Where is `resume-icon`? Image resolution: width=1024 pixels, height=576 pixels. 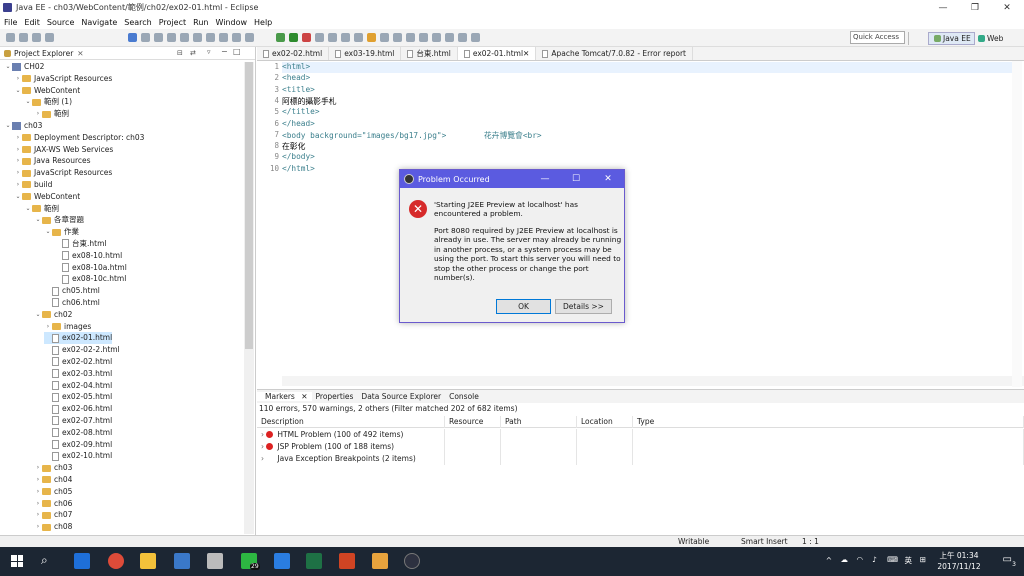 resume-icon is located at coordinates (145, 37).